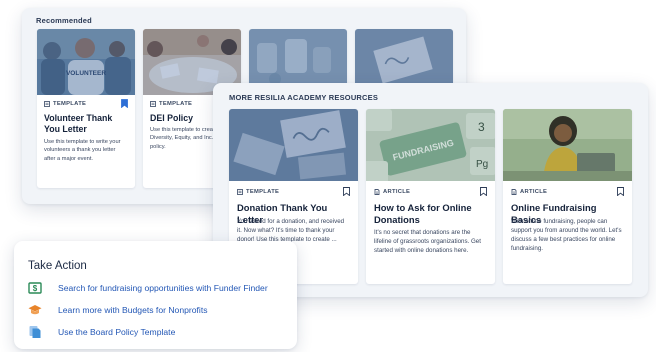 The width and height of the screenshot is (656, 352). What do you see at coordinates (133, 310) in the screenshot?
I see `take-action-link: Learn more with Budgets for Nonprofits` at bounding box center [133, 310].